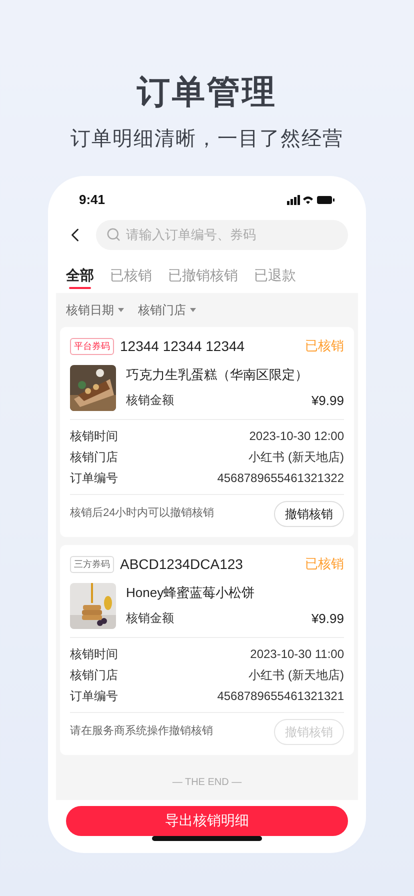 The image size is (414, 896). Describe the element at coordinates (296, 436) in the screenshot. I see `detail-value: 2023-10-30 12:00` at that location.